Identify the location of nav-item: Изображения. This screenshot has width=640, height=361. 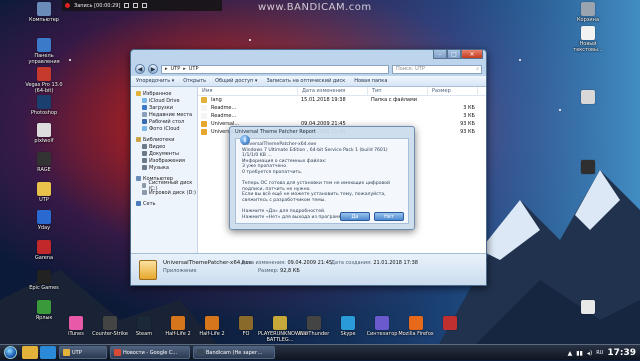
(164, 160).